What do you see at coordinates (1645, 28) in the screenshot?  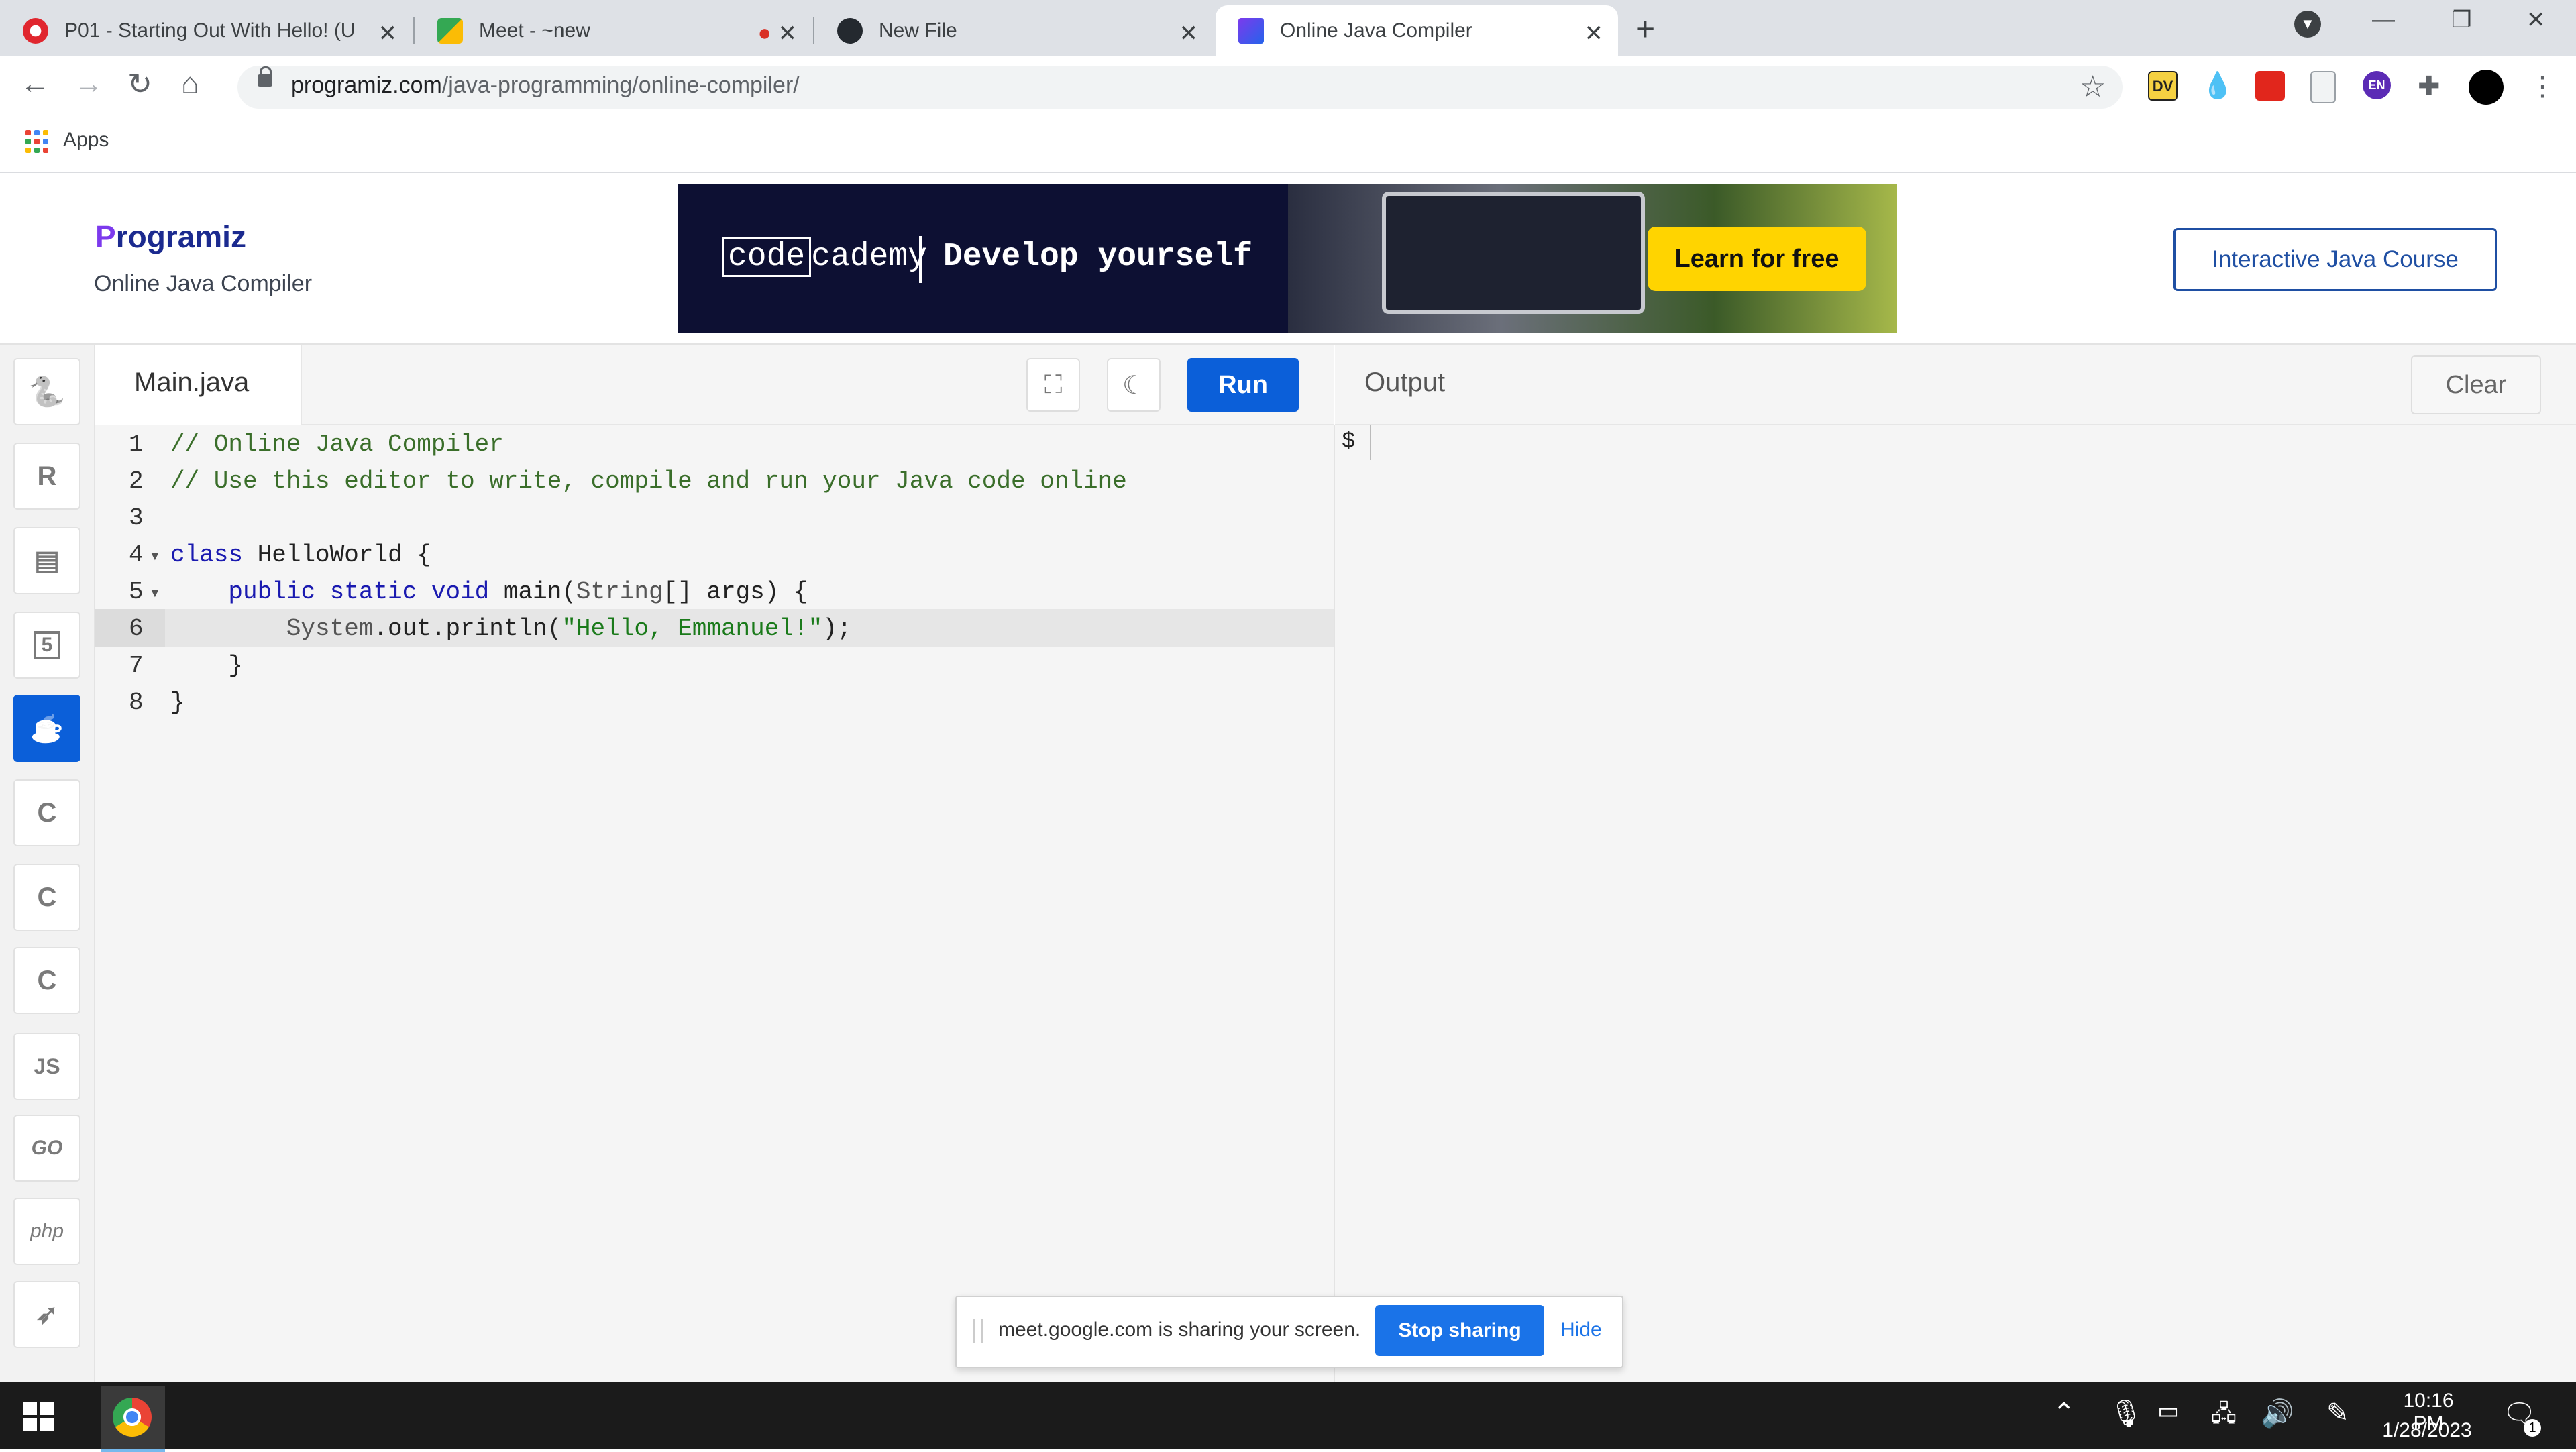 I see `new-tab-icon: +` at bounding box center [1645, 28].